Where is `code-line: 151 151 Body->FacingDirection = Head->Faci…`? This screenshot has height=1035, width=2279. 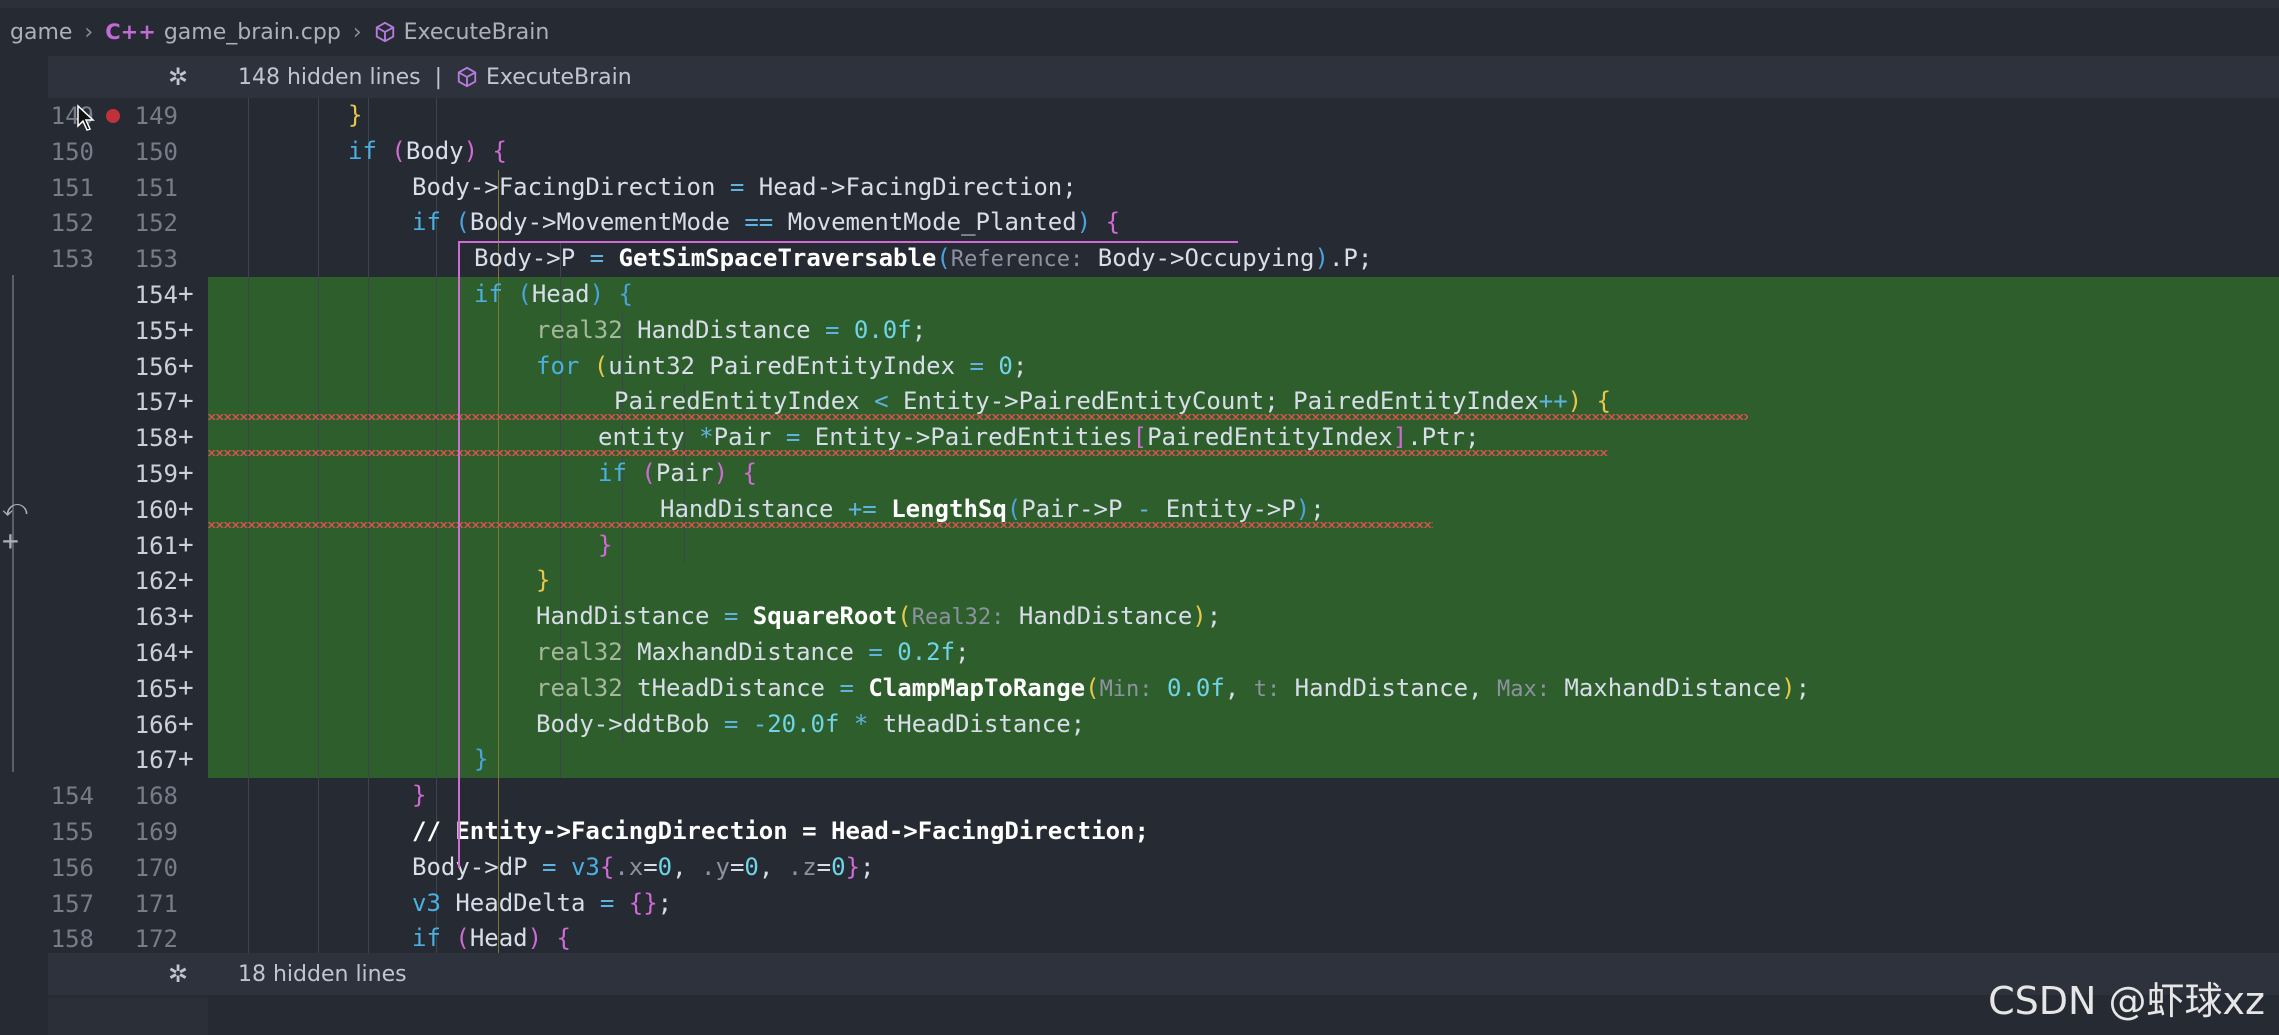 code-line: 151 151 Body->FacingDirection = Head->Faci… is located at coordinates (1163, 187).